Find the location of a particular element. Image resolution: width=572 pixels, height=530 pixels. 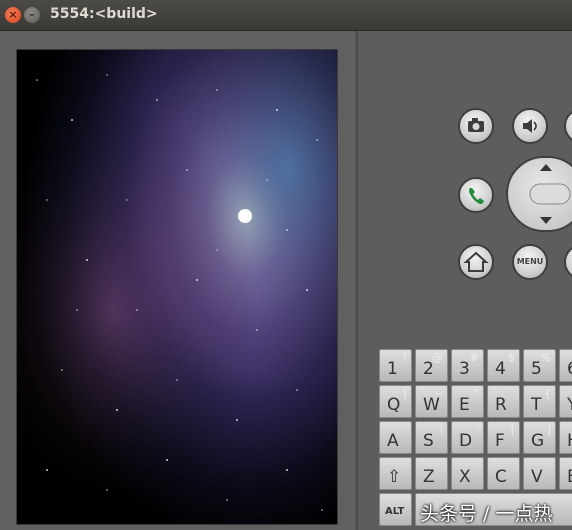

menu-button: MENU is located at coordinates (530, 262).